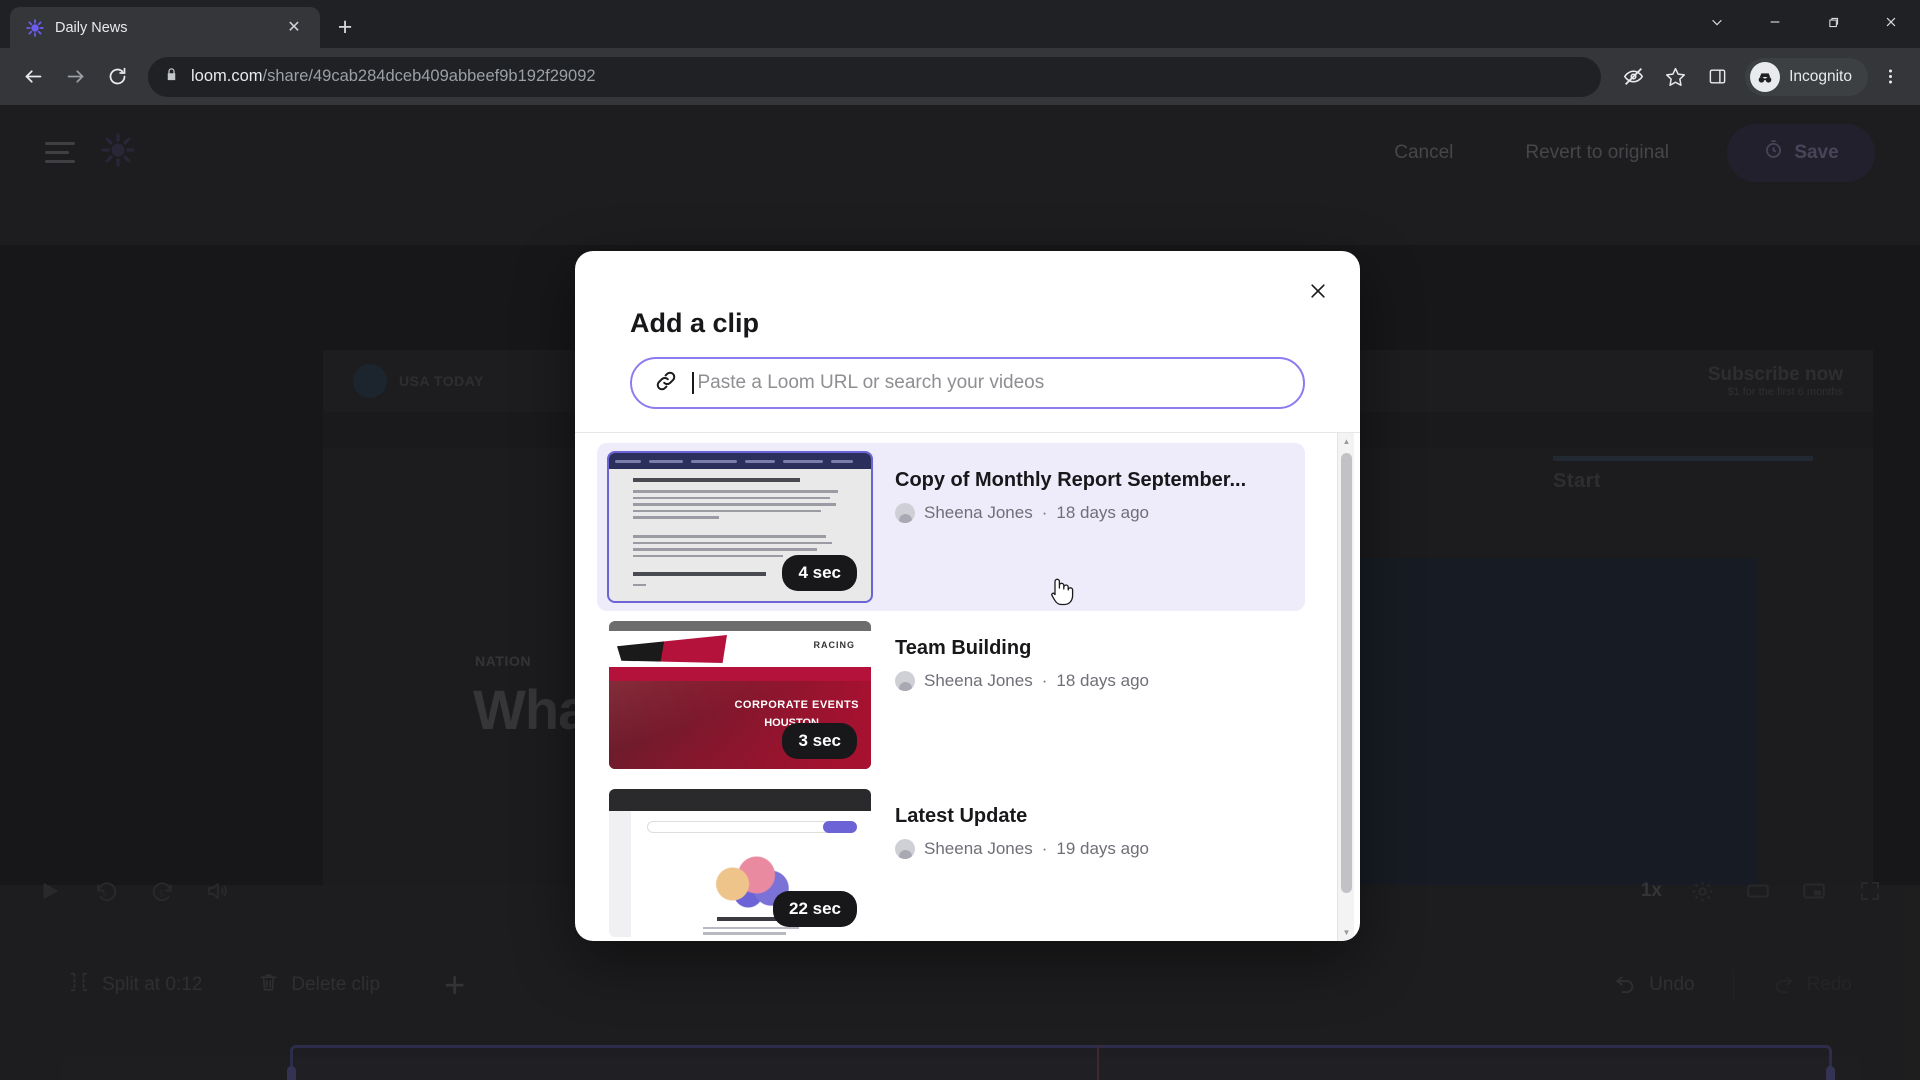 The width and height of the screenshot is (1920, 1080). What do you see at coordinates (165, 27) in the screenshot?
I see `browser-tab: Daily News ✕` at bounding box center [165, 27].